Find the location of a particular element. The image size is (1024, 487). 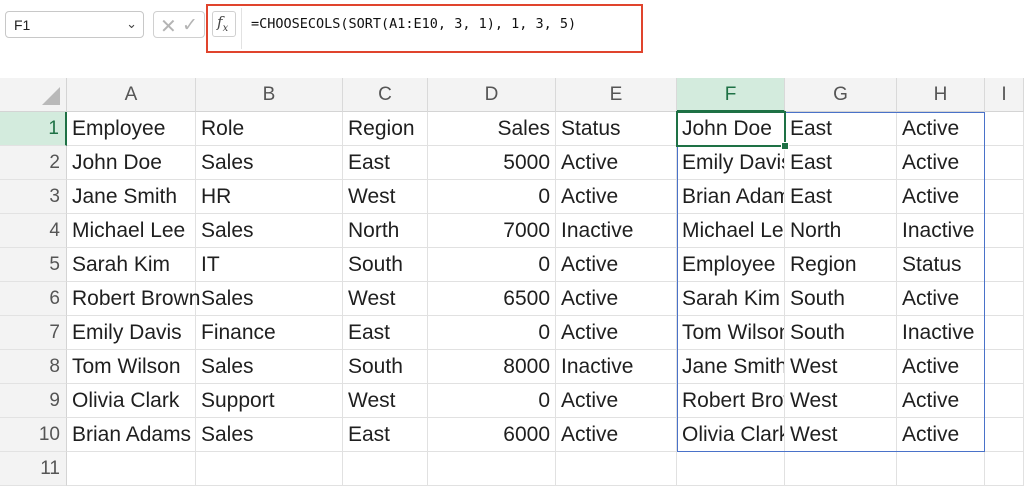

cell-f4: Michael Lee is located at coordinates (731, 231).